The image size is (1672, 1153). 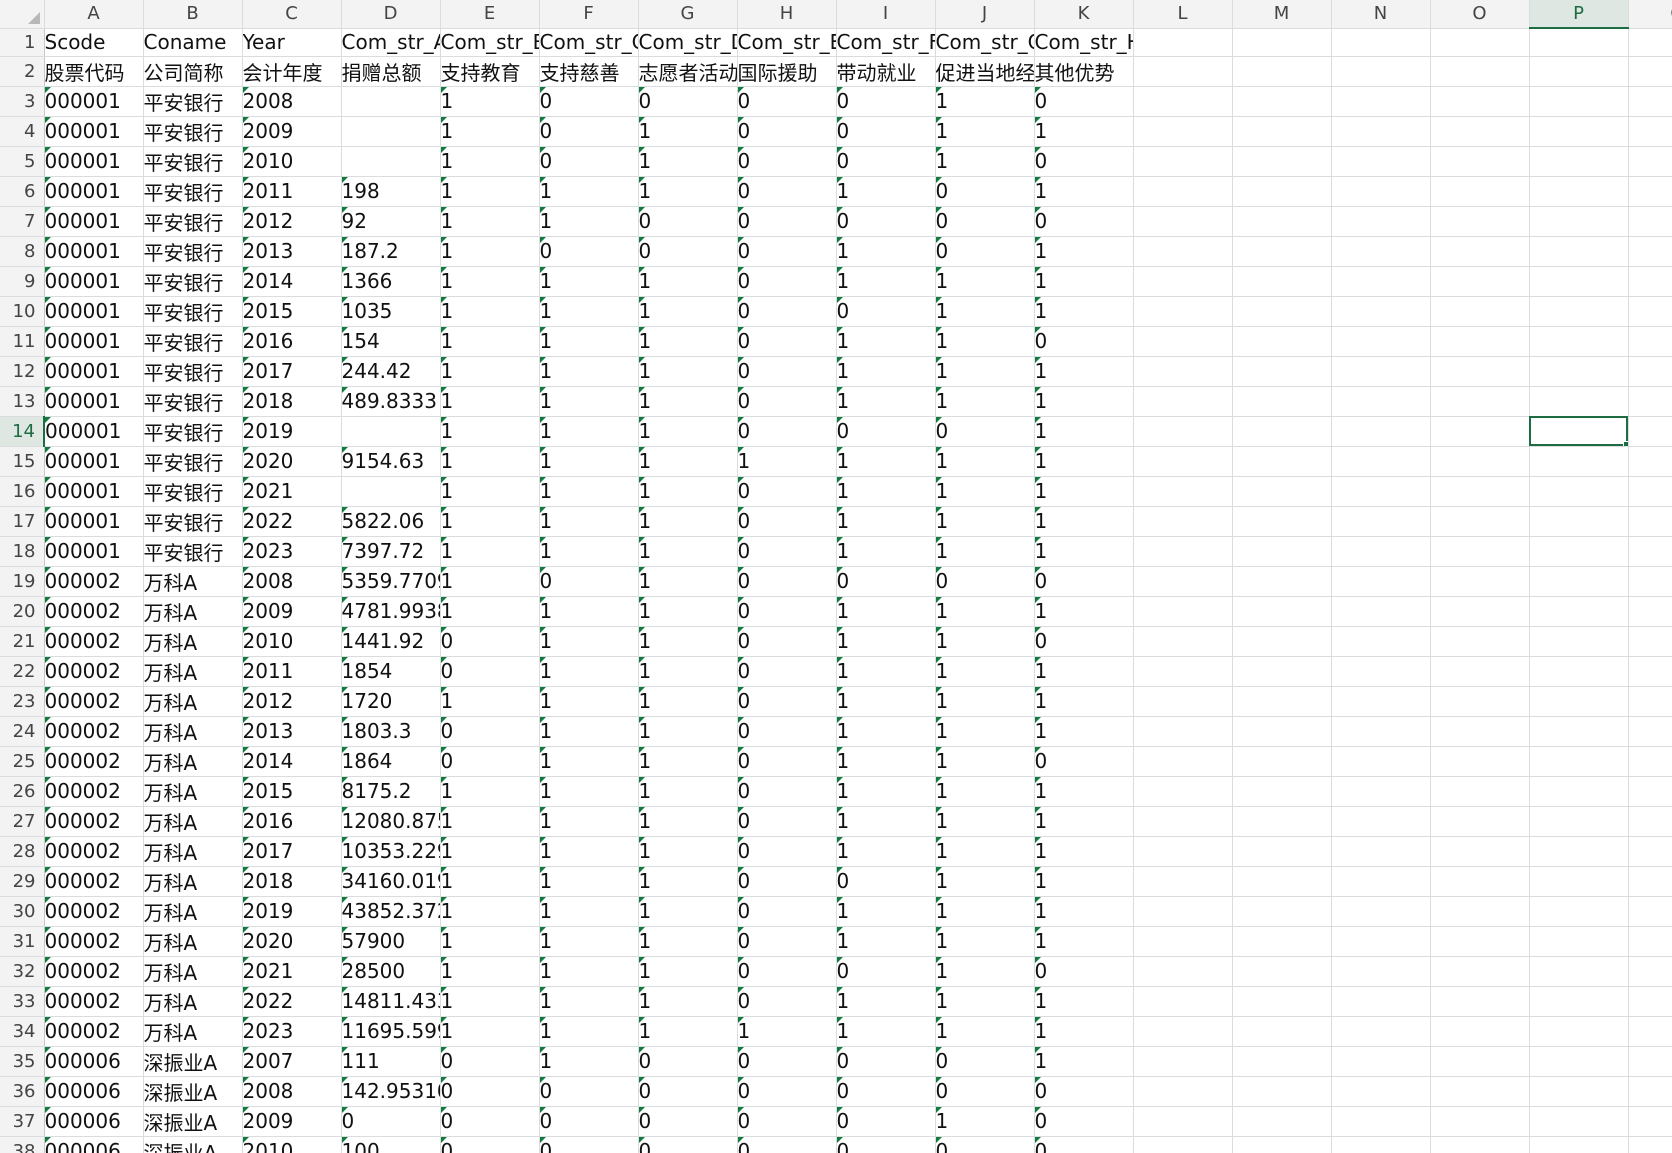 What do you see at coordinates (1183, 941) in the screenshot?
I see `cell-l31` at bounding box center [1183, 941].